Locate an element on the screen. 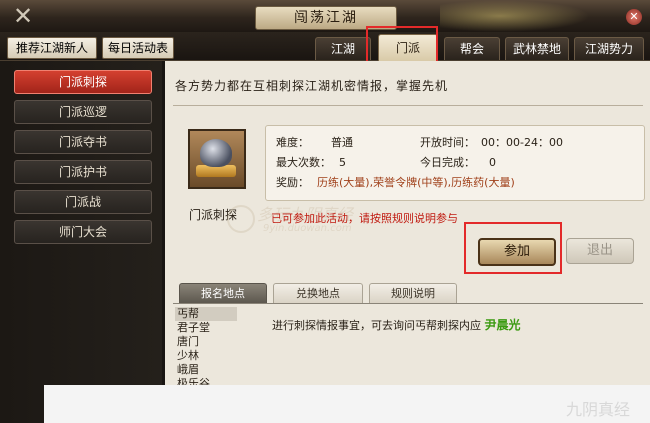 Image resolution: width=650 pixels, height=423 pixels. sidebar-item-hu-shu: 门派护书 is located at coordinates (83, 172).